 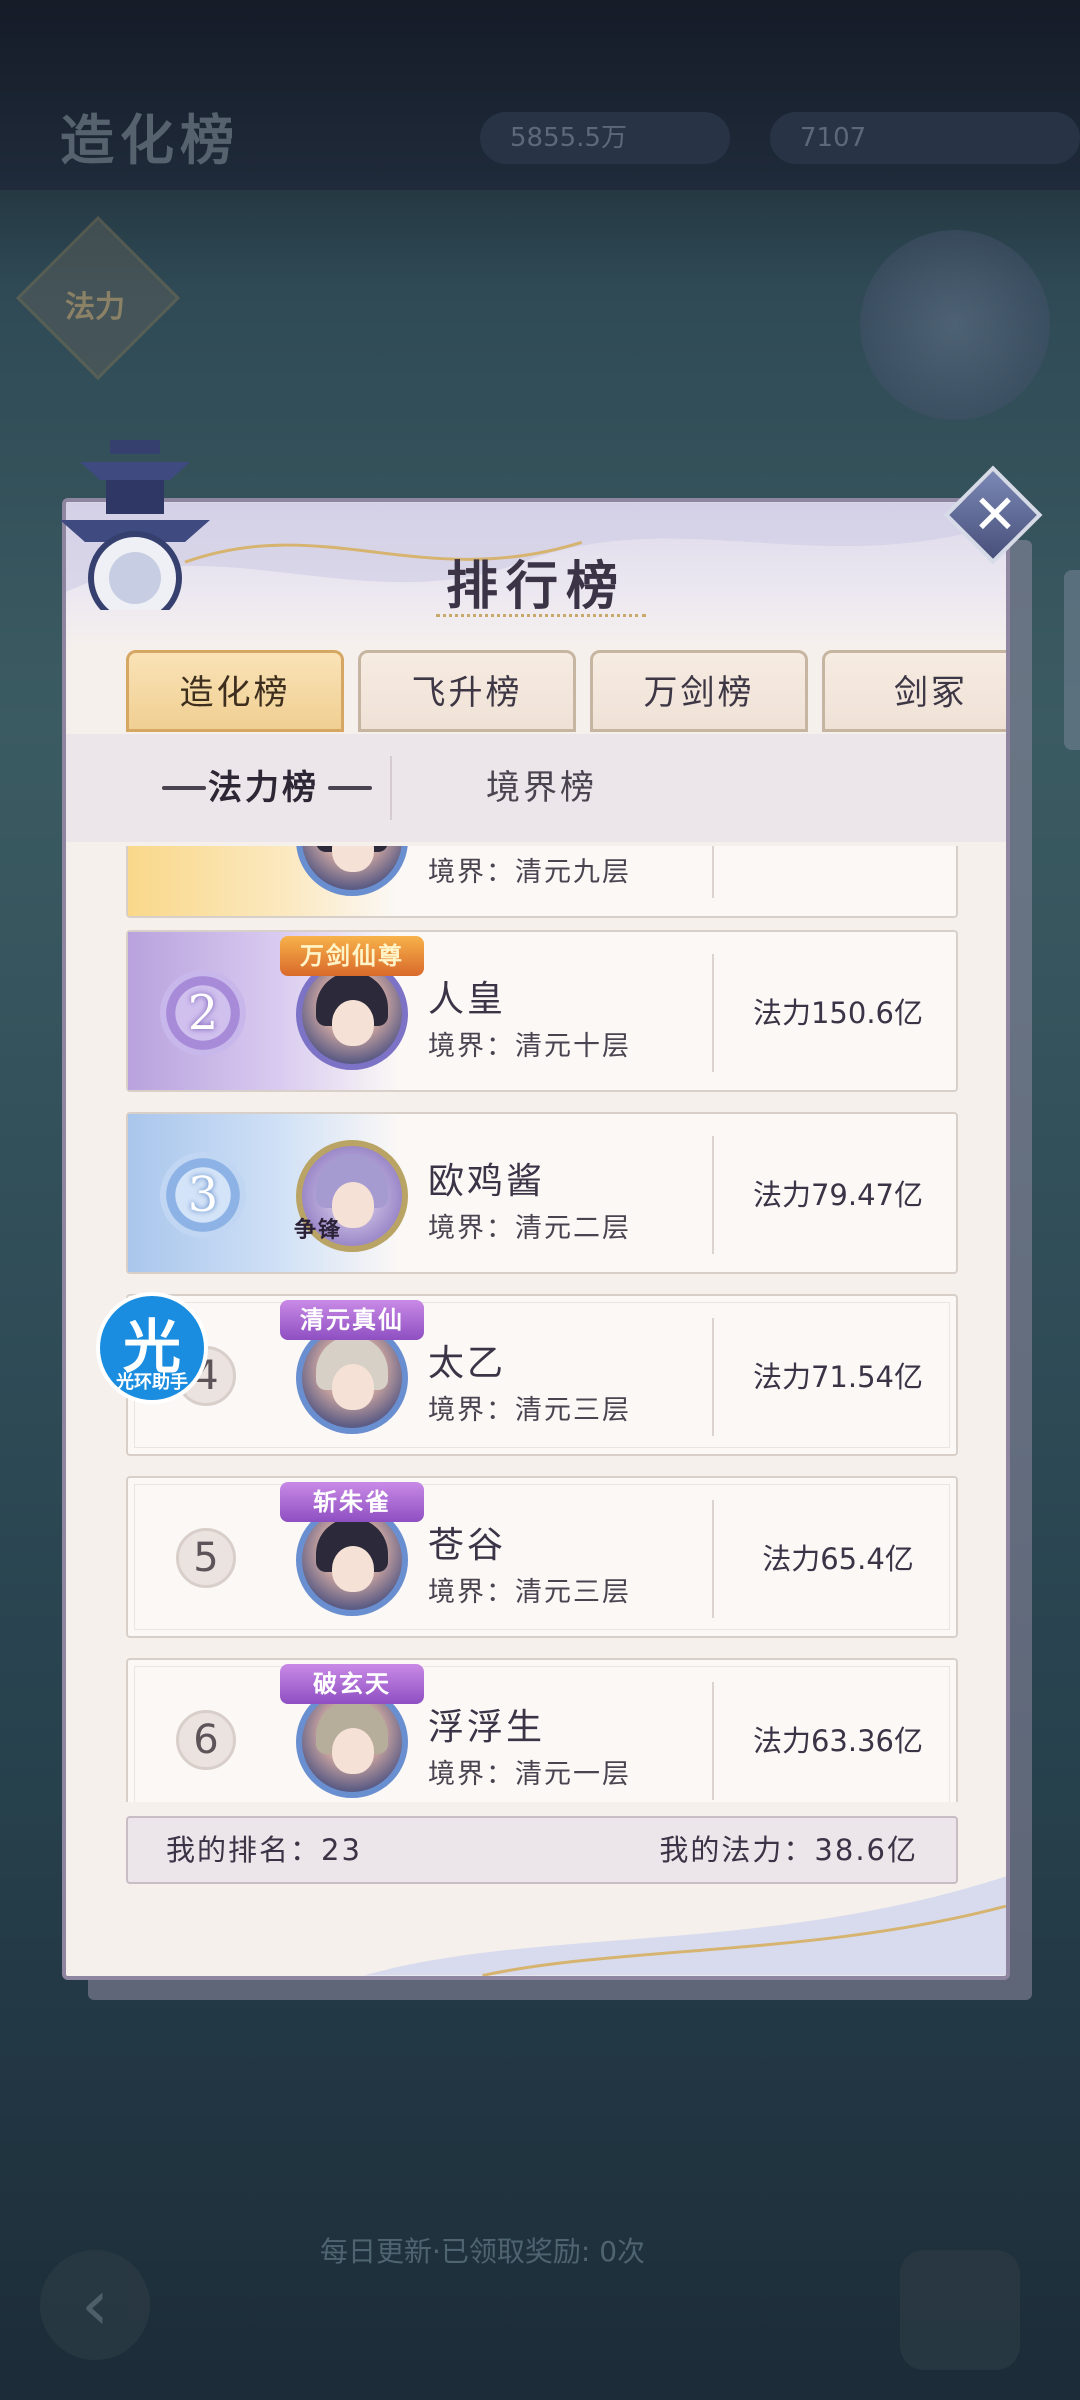 I want to click on background-orb-icon, so click(x=955, y=325).